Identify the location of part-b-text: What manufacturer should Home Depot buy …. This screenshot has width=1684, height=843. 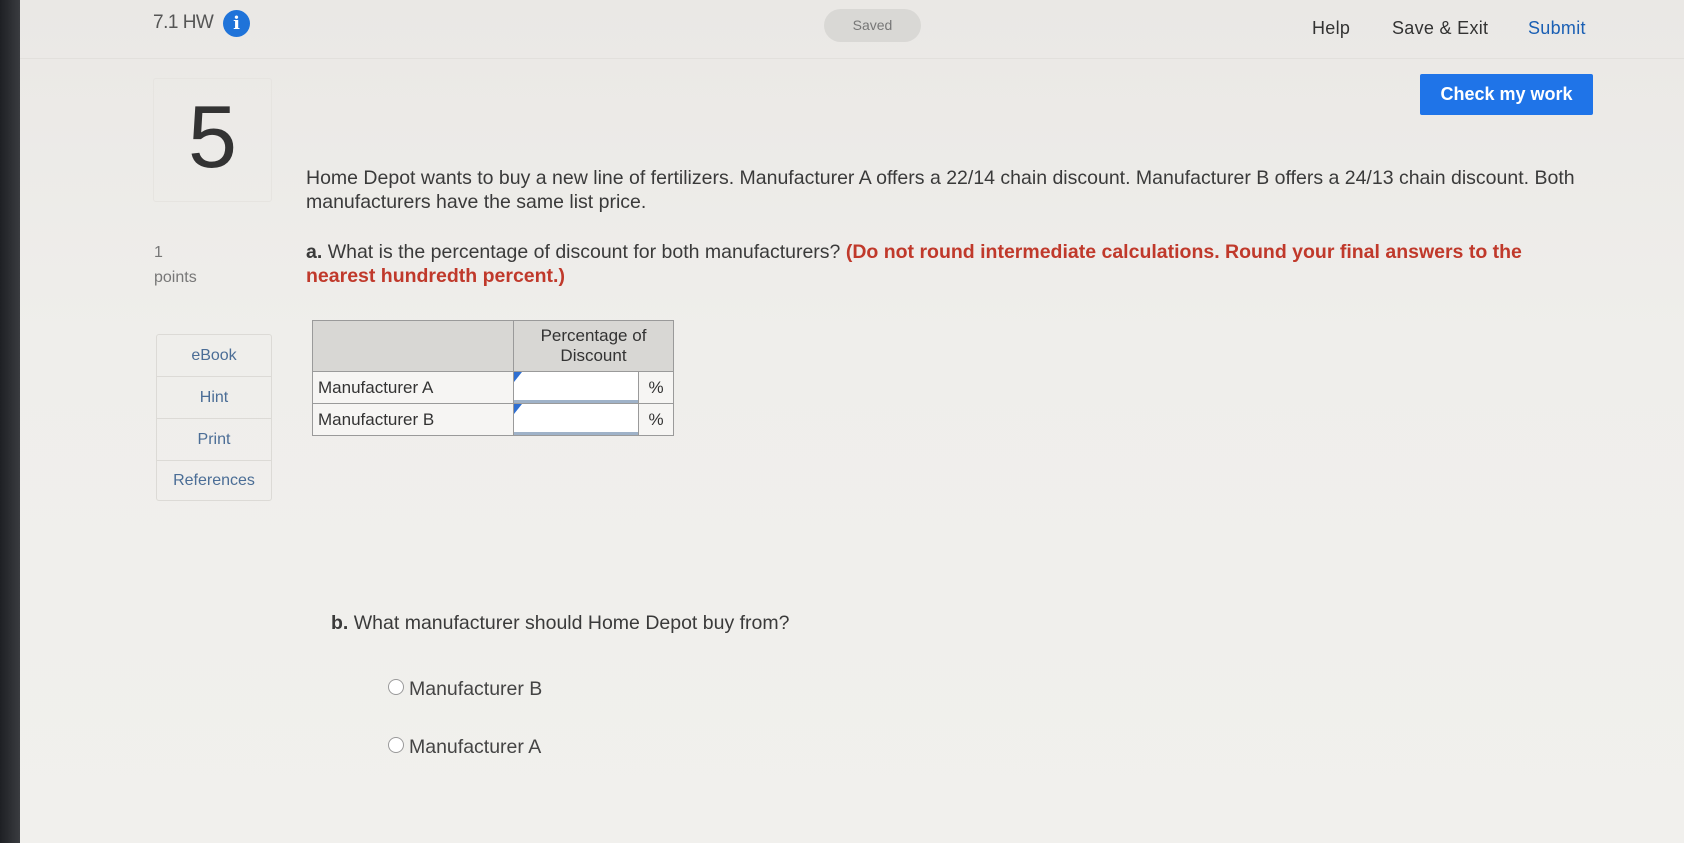
(571, 623).